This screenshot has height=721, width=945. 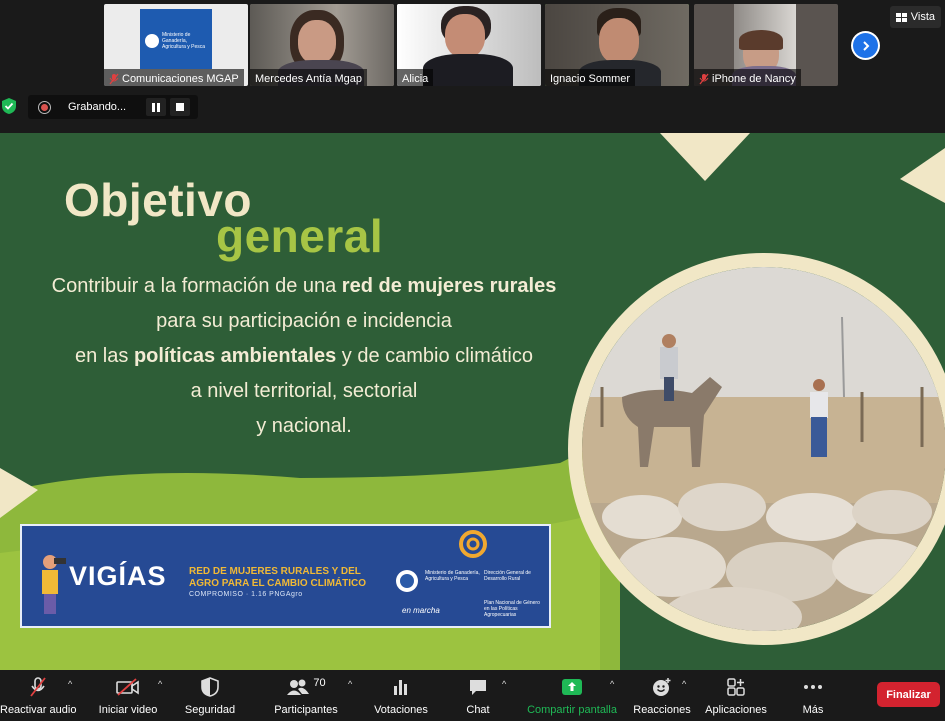 I want to click on participants-button: 70 Participantes, so click(x=306, y=697).